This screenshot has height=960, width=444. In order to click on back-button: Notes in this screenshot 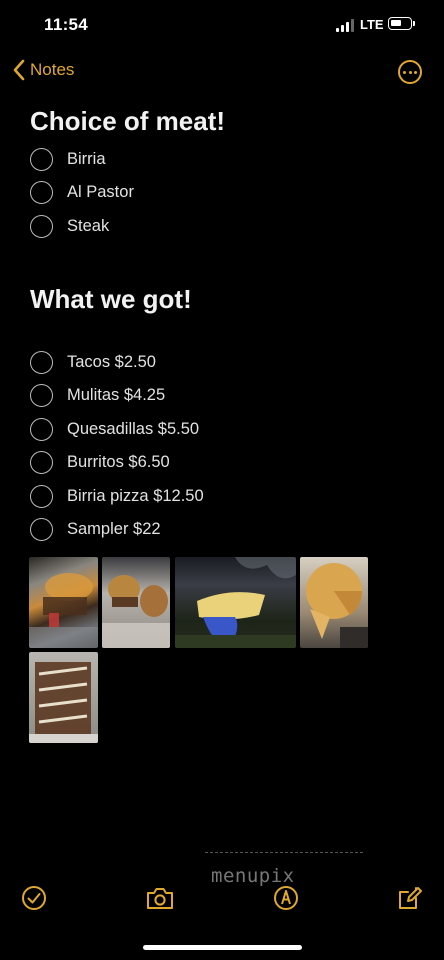, I will do `click(43, 70)`.